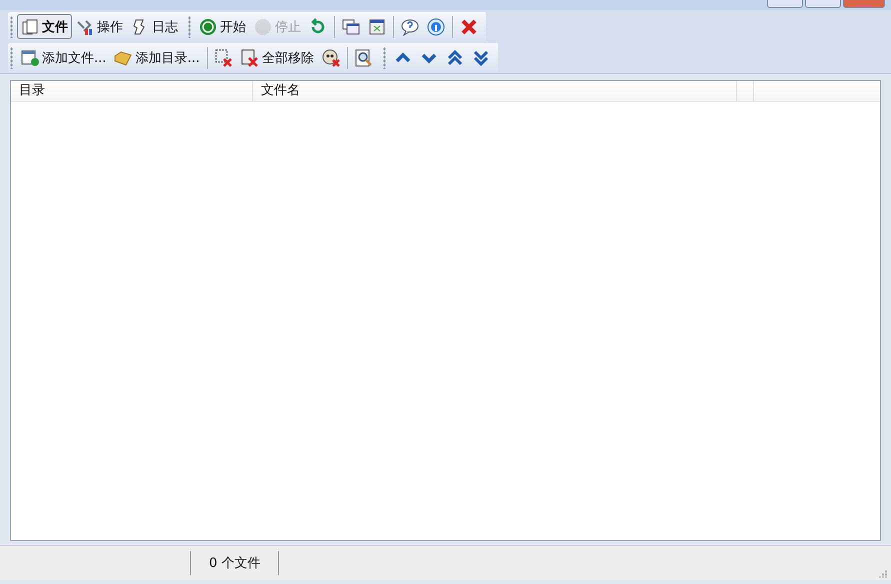  I want to click on remove-icon, so click(223, 57).